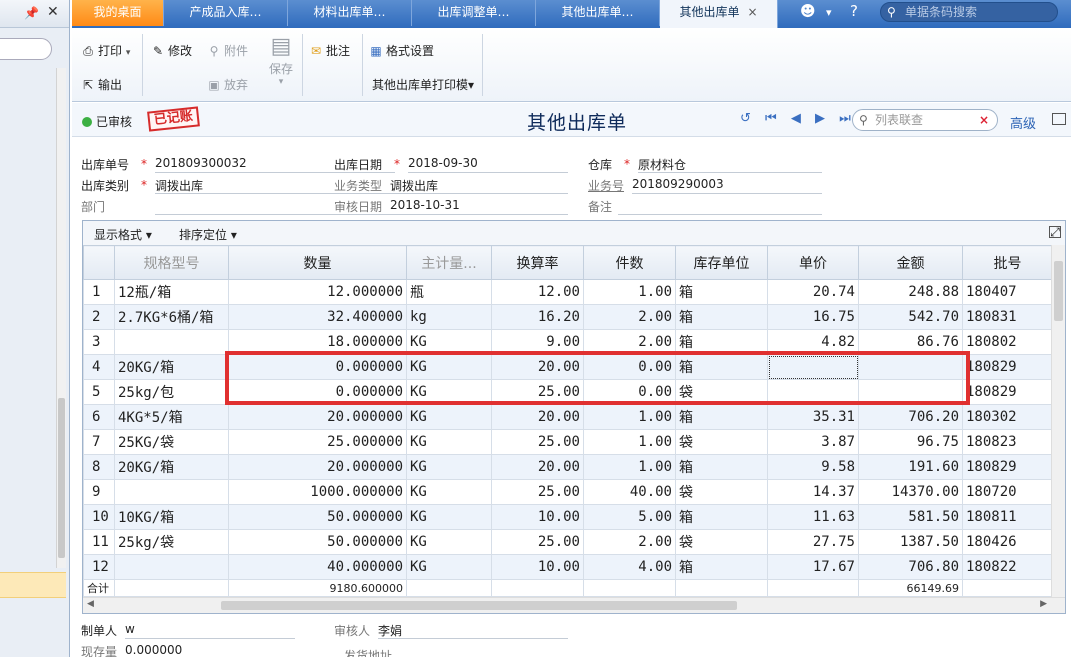 The image size is (1071, 657). Describe the element at coordinates (910, 262) in the screenshot. I see `col-header-amount: 金额` at that location.